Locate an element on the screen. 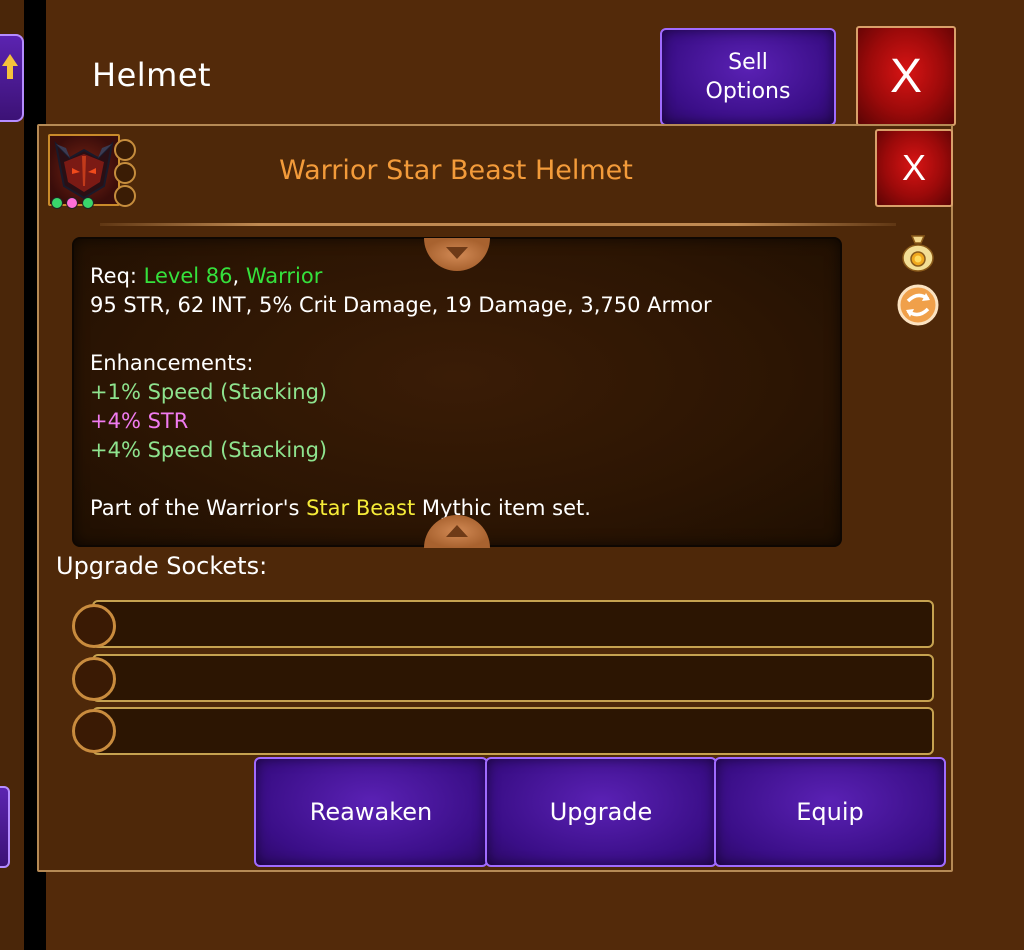 Image resolution: width=1024 pixels, height=950 pixels. equip-button: Equip is located at coordinates (830, 812).